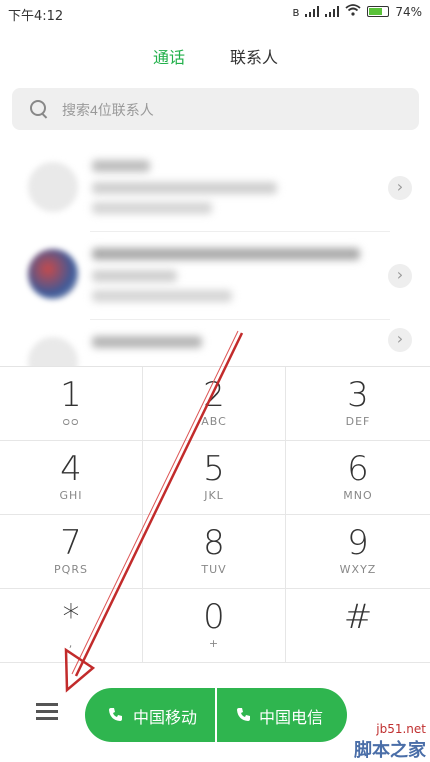 The width and height of the screenshot is (430, 762). What do you see at coordinates (71, 617) in the screenshot?
I see `key-digit: *` at bounding box center [71, 617].